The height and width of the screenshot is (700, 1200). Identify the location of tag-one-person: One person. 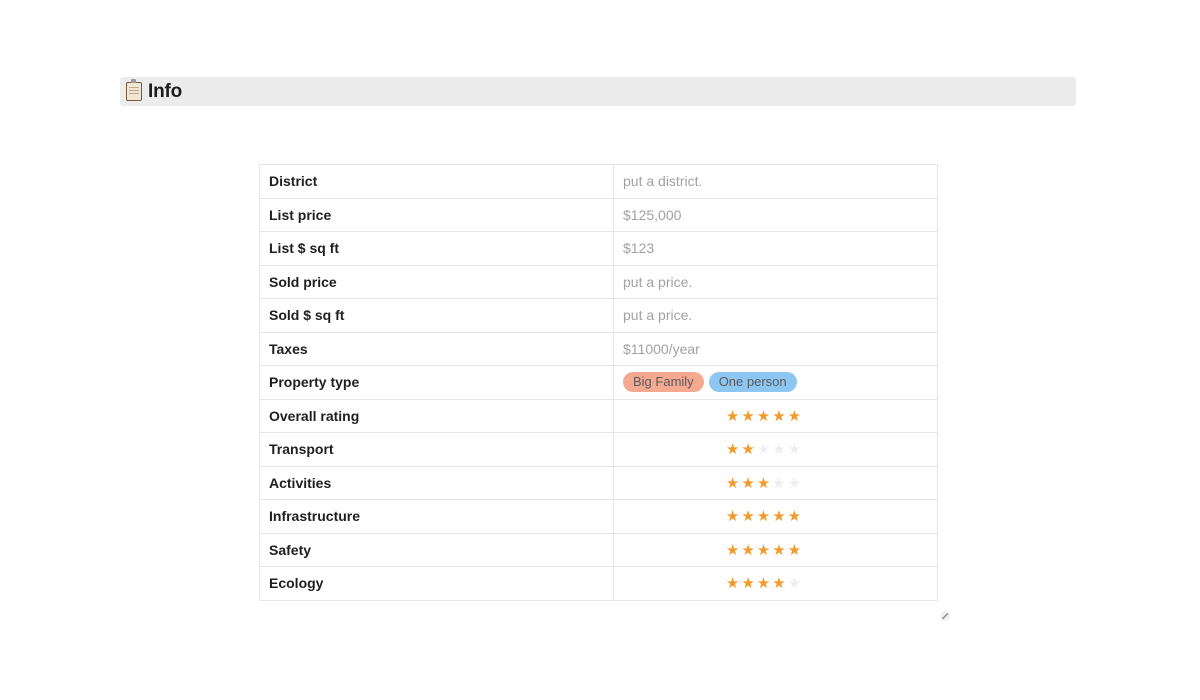
(752, 382).